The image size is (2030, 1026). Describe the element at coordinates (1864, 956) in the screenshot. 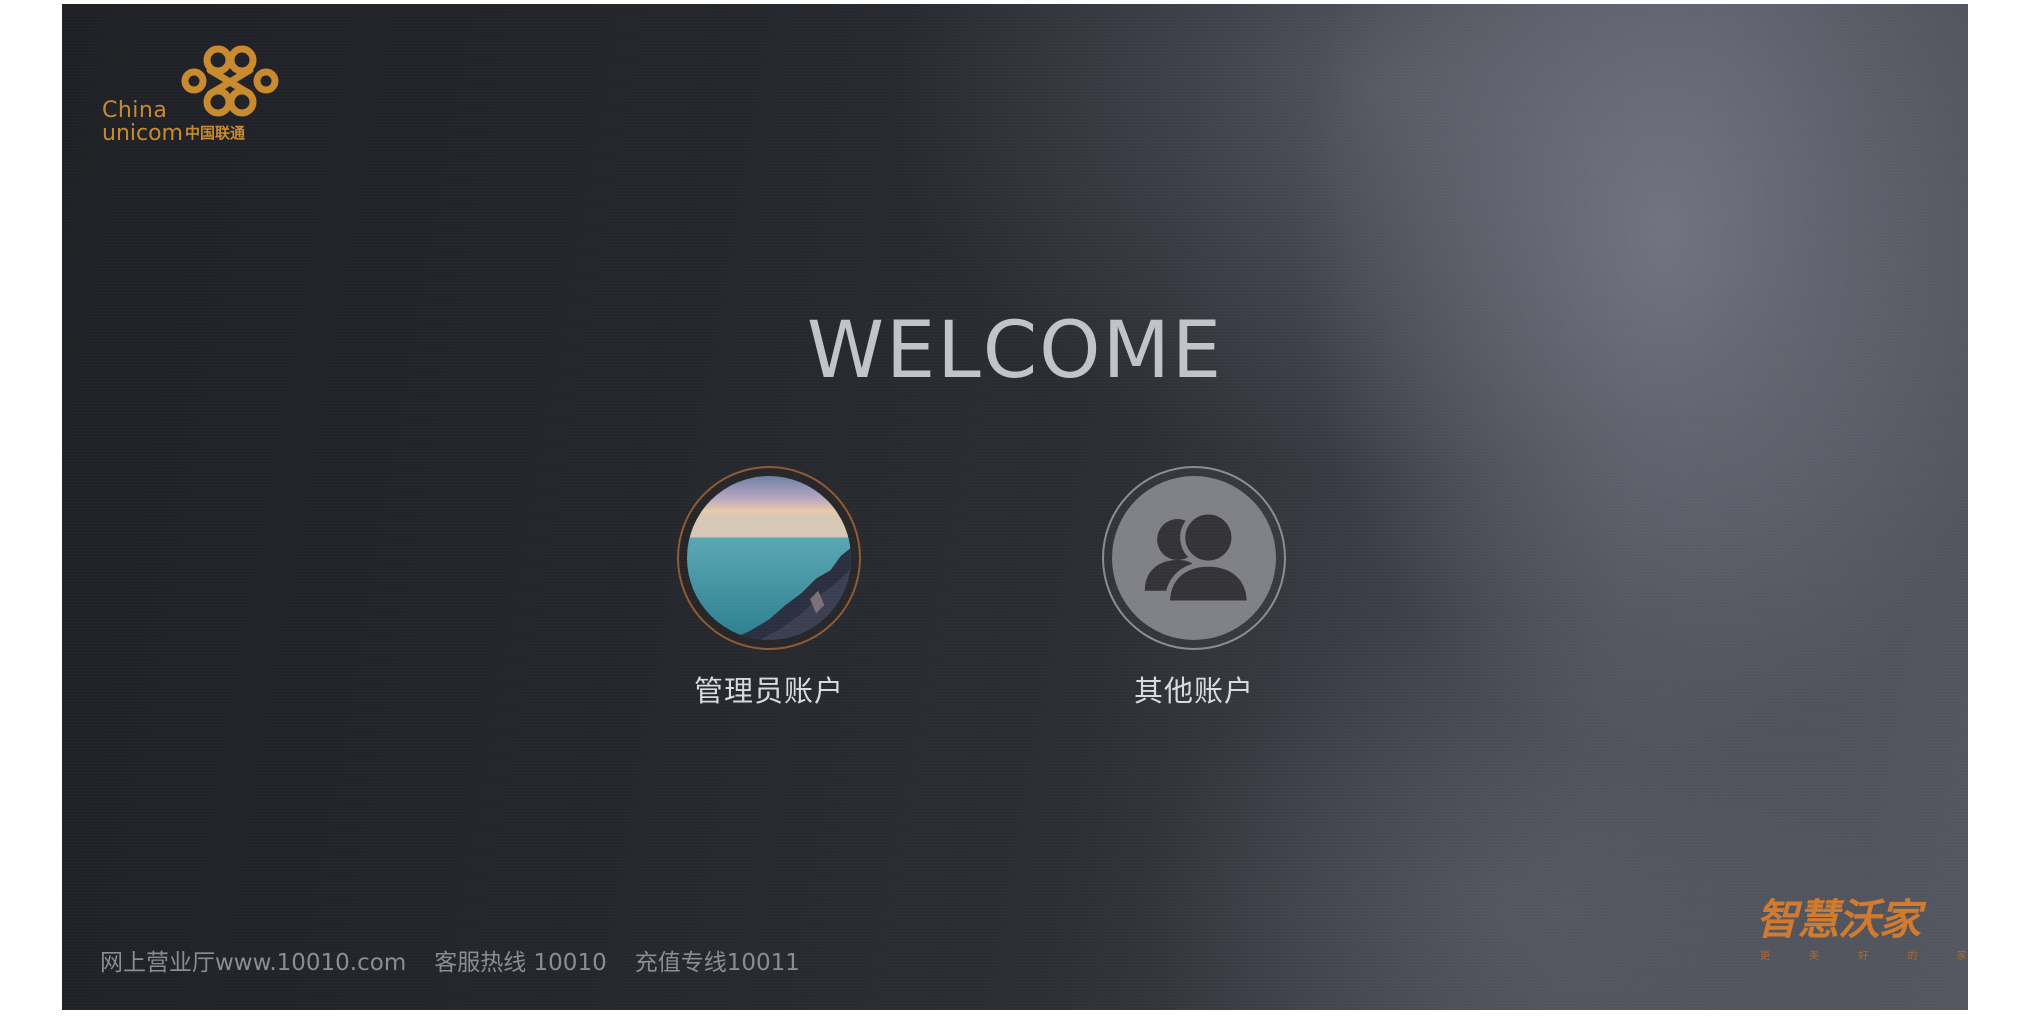

I see `brand-subtitle: 更 美 好 的 家` at that location.